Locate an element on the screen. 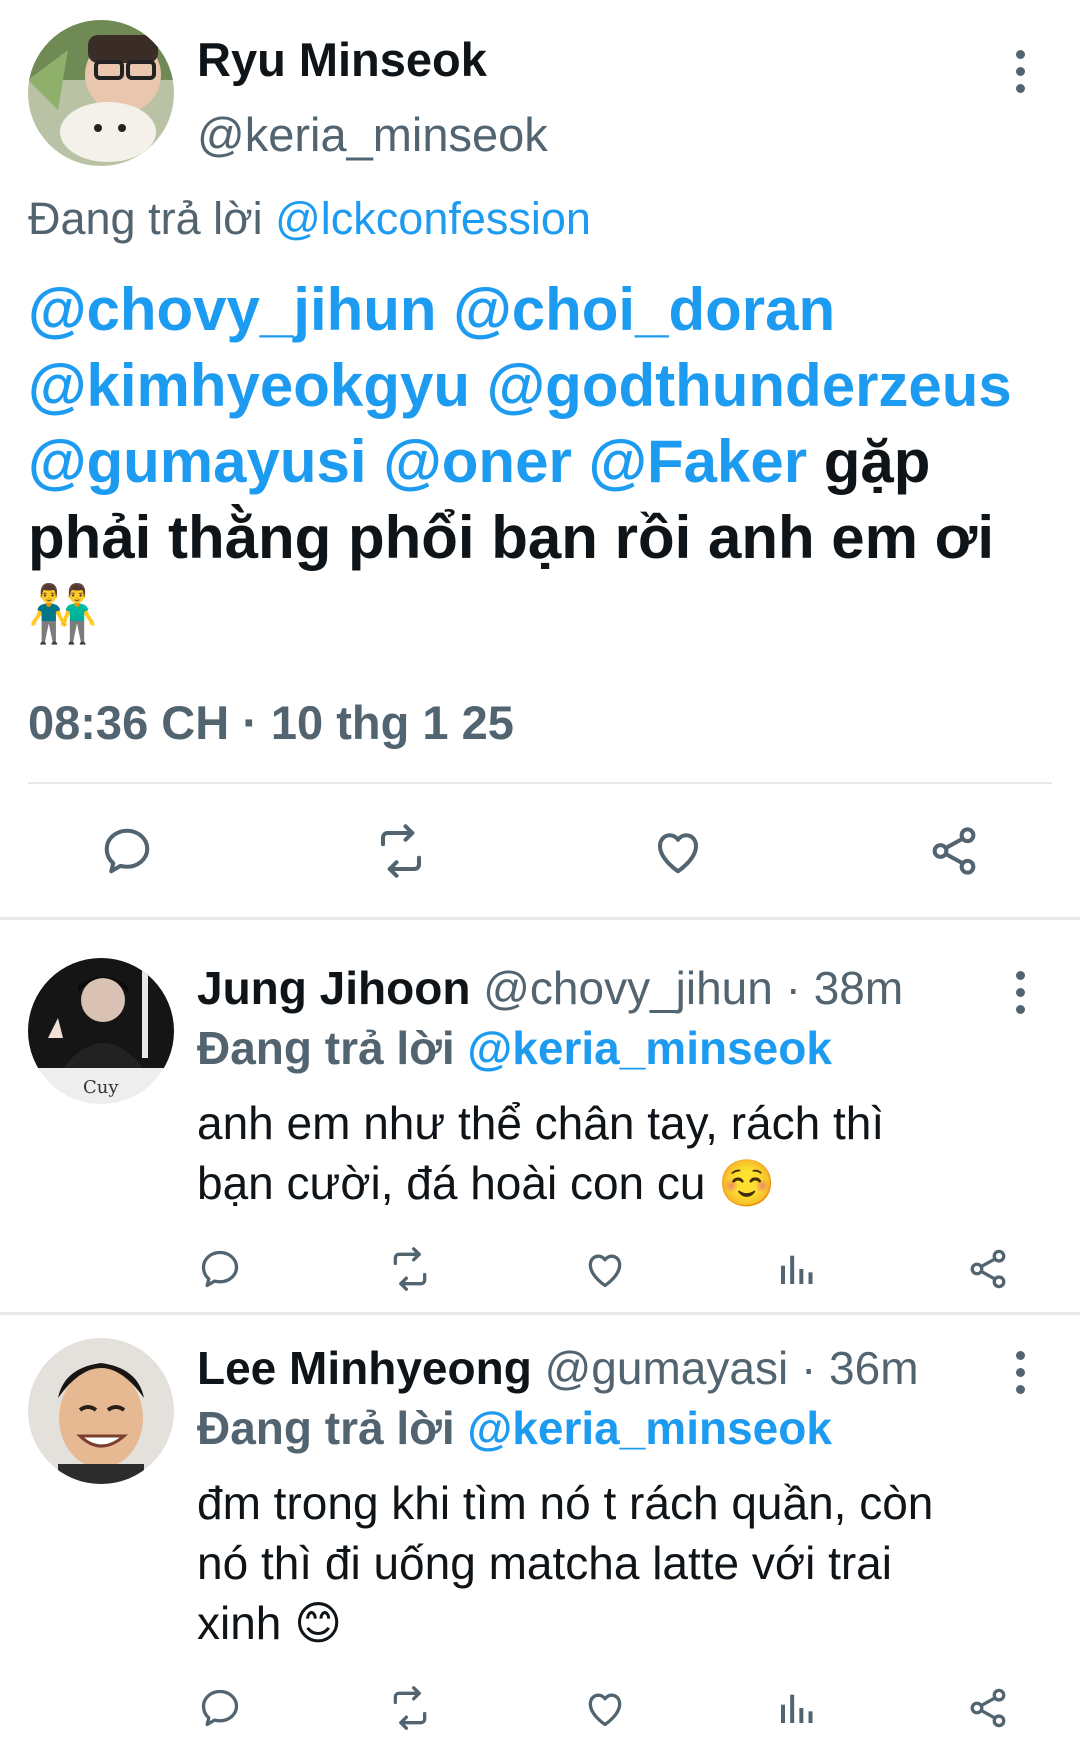 Image resolution: width=1080 pixels, height=1754 pixels. mention-link: @Faker is located at coordinates (697, 461).